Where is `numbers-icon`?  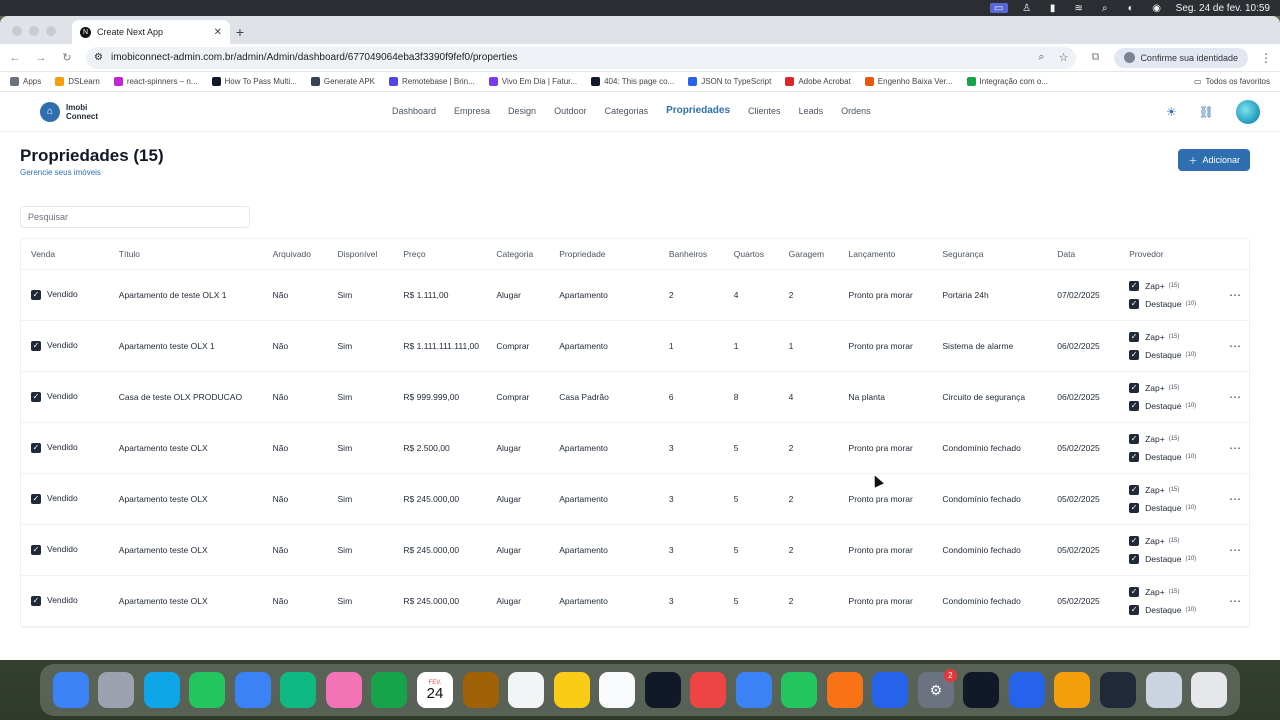
numbers-icon is located at coordinates (799, 690).